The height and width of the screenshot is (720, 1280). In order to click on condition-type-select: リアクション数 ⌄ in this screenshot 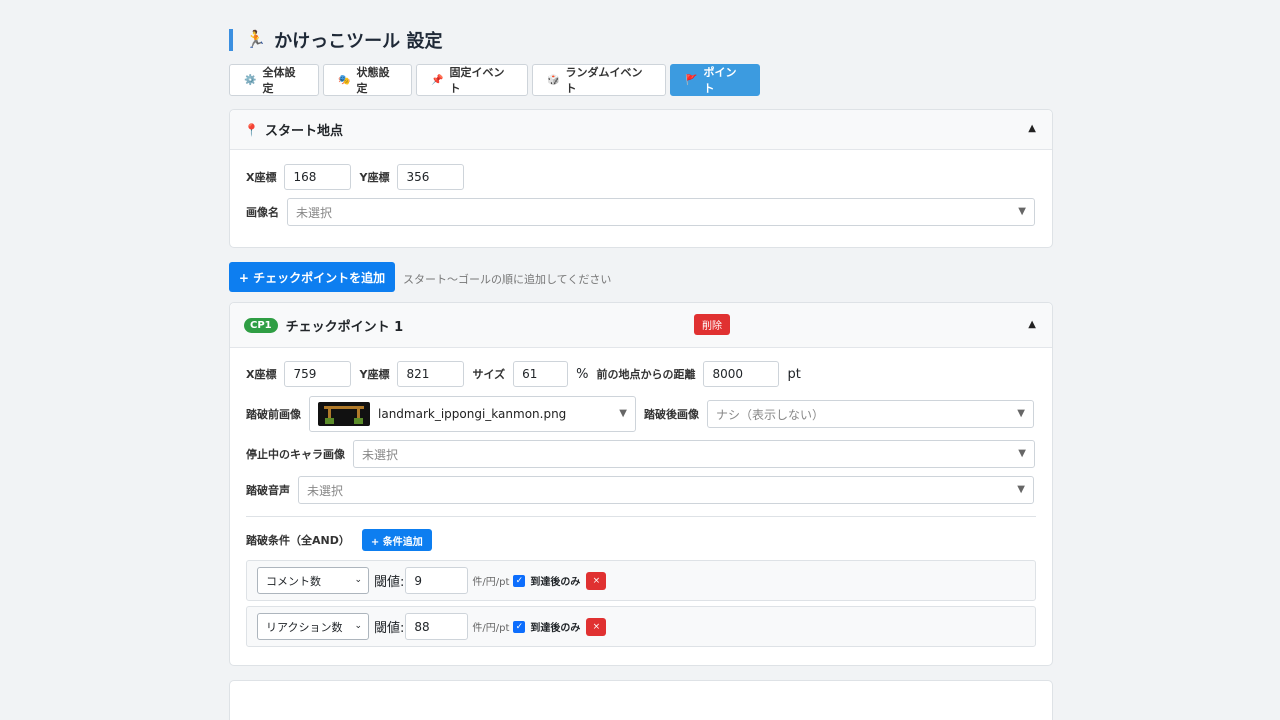, I will do `click(313, 626)`.